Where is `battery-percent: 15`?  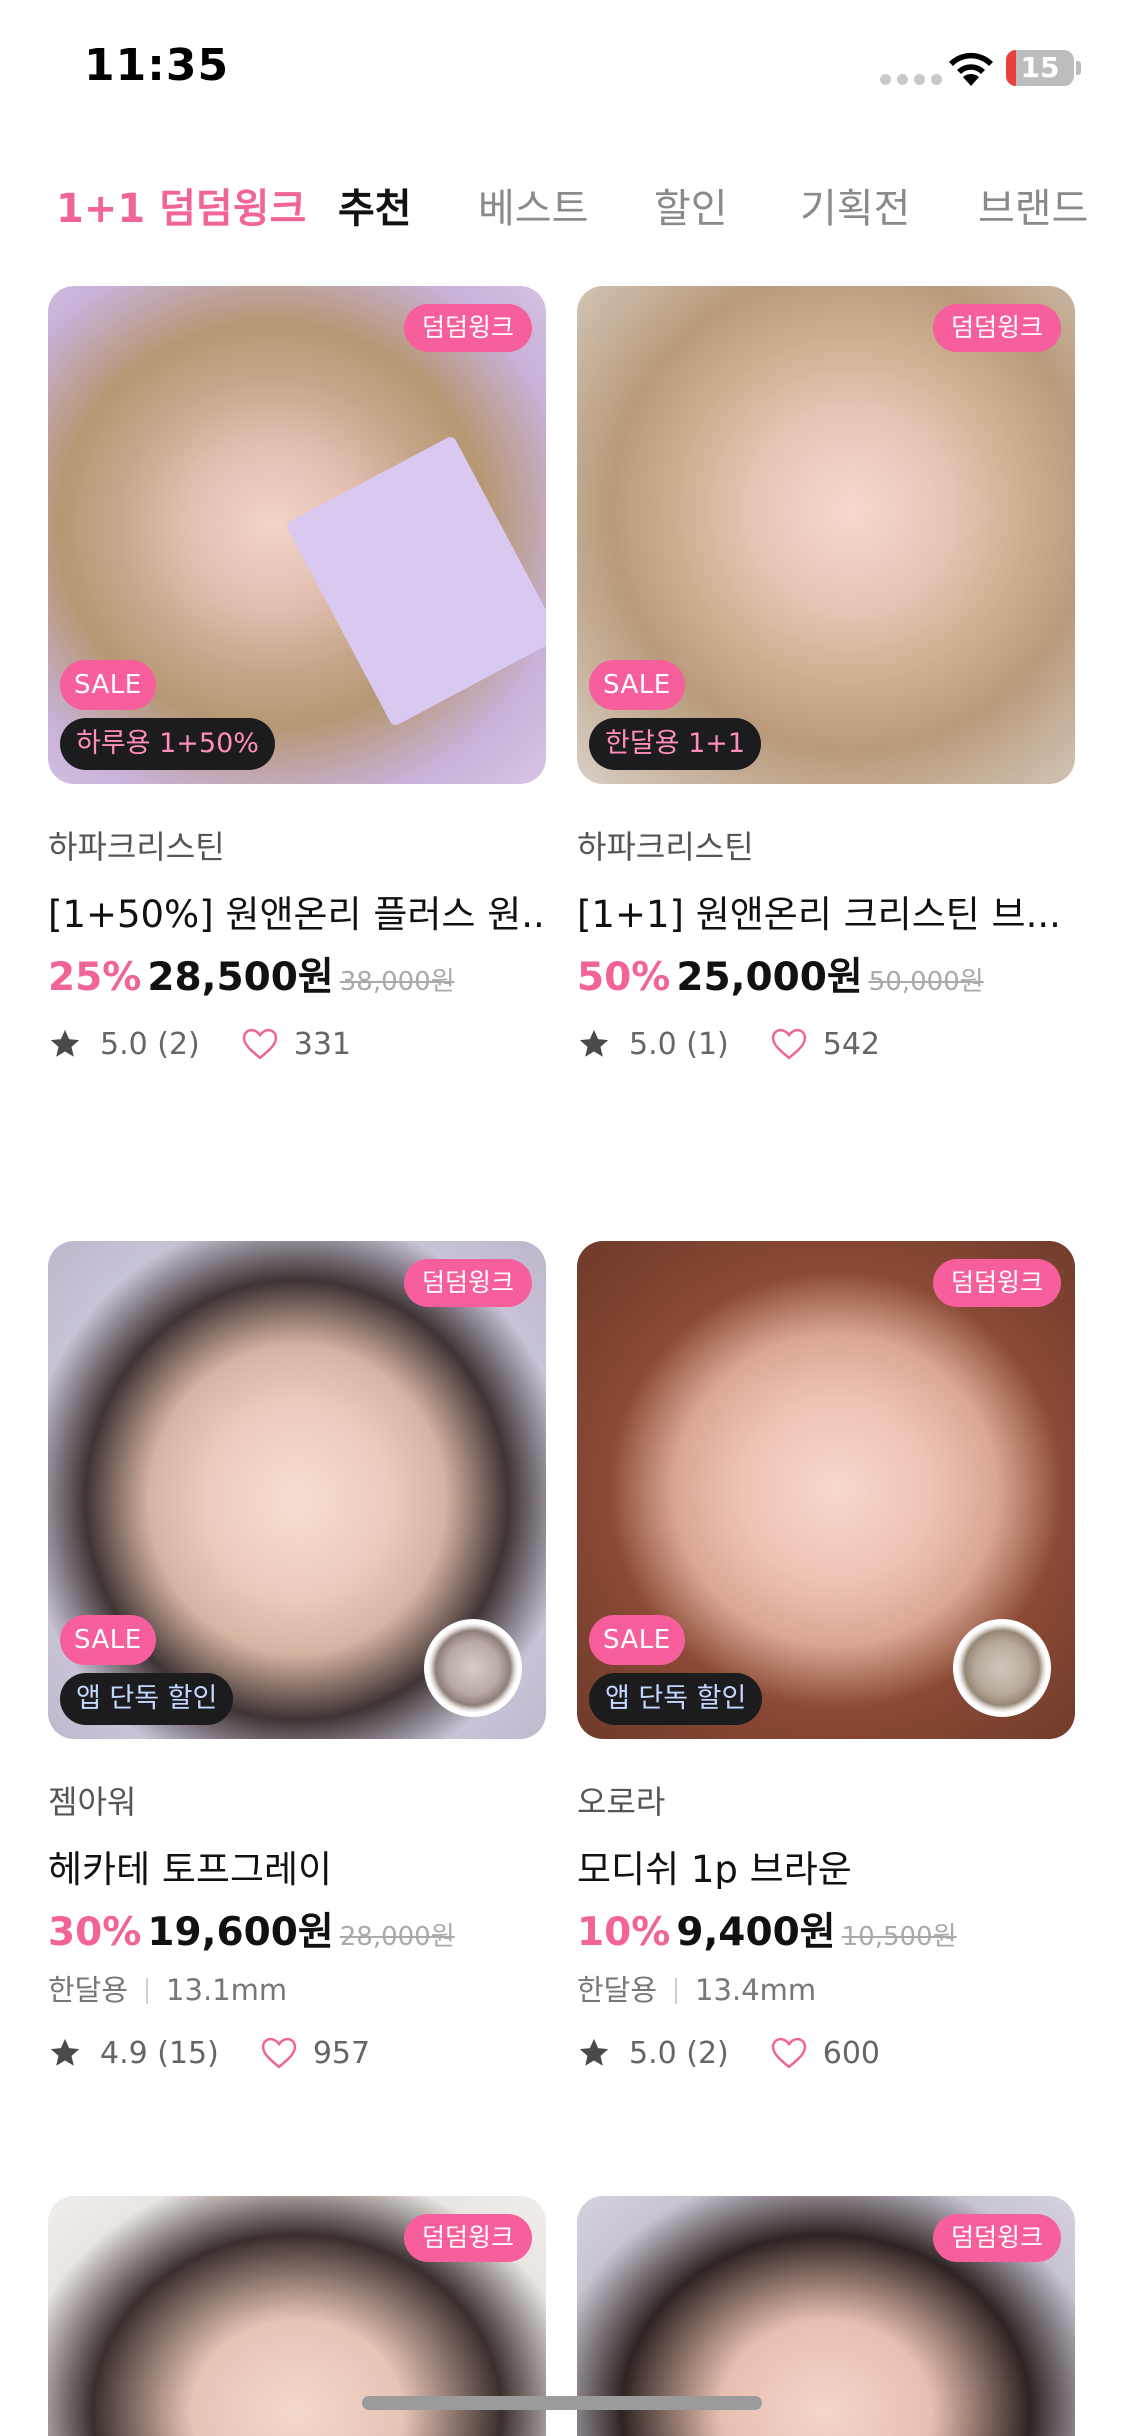 battery-percent: 15 is located at coordinates (1040, 67).